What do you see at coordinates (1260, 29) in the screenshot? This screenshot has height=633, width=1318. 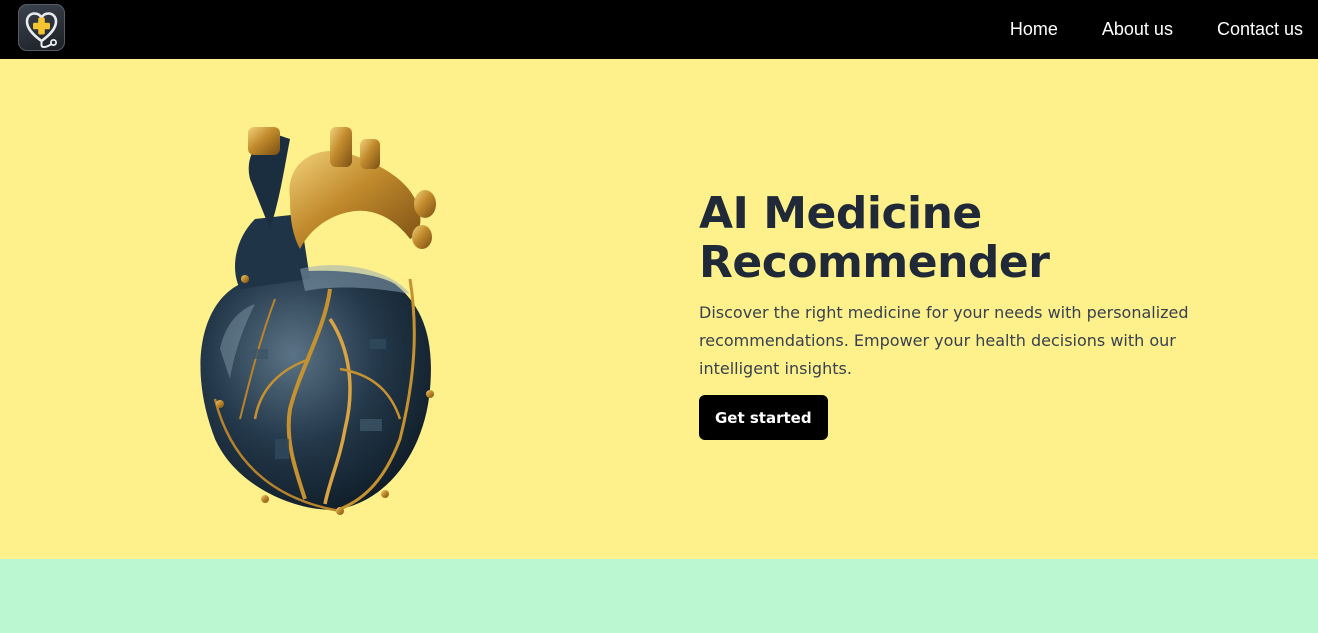 I see `nav-link-contact-us: Contact us` at bounding box center [1260, 29].